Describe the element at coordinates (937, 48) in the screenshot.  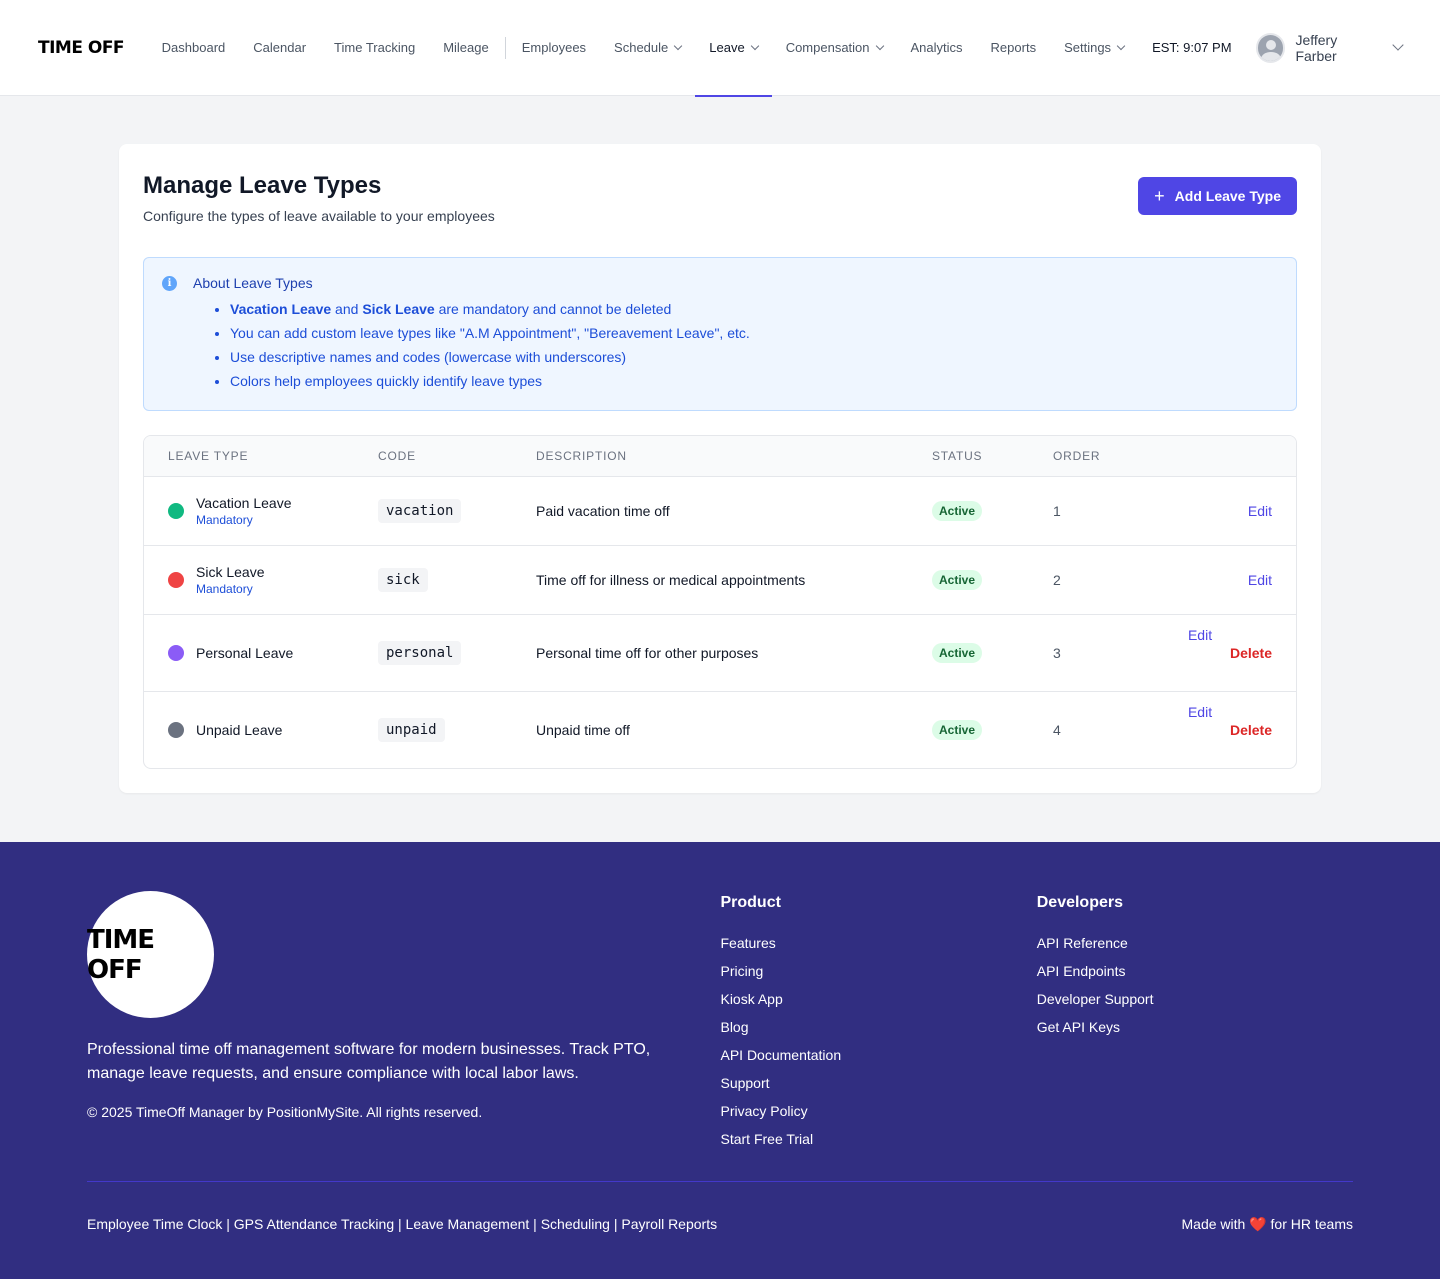
I see `nav-analytics: Analytics` at that location.